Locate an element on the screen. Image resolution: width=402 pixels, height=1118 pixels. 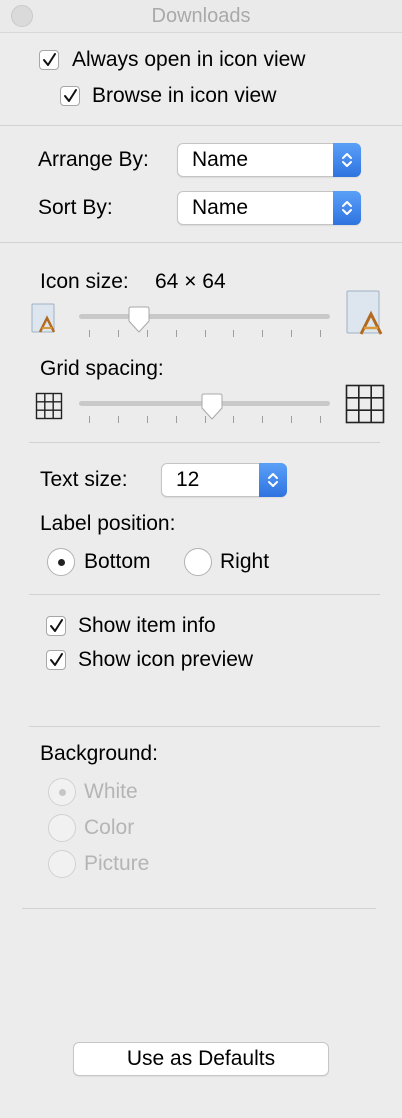
sort-by-value: Name is located at coordinates (220, 207).